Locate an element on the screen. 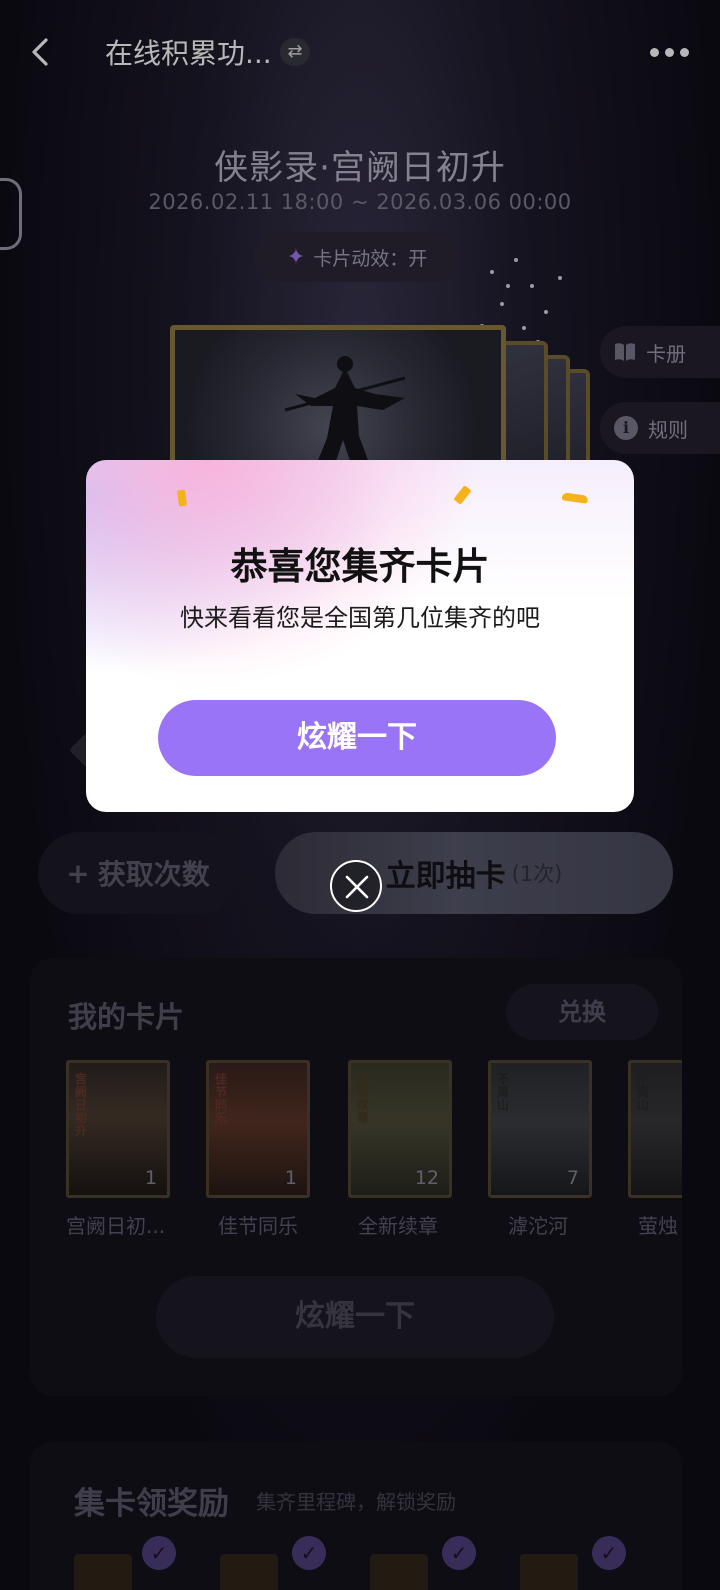 This screenshot has width=720, height=1590. close-icon is located at coordinates (357, 887).